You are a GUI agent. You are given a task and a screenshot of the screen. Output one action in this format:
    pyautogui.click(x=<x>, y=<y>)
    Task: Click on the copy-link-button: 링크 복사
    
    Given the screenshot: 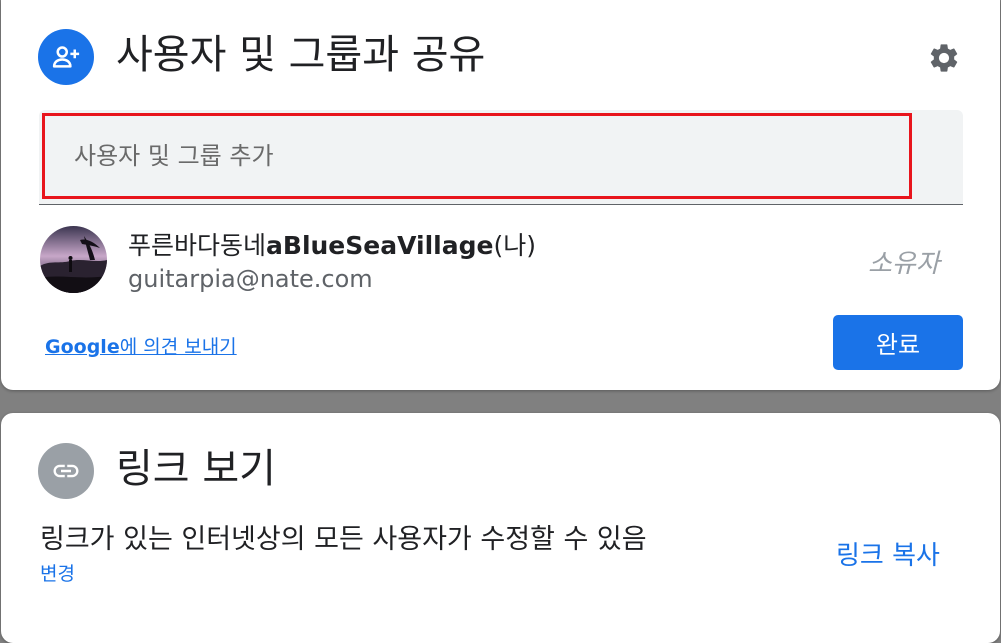 What is the action you would take?
    pyautogui.click(x=888, y=553)
    